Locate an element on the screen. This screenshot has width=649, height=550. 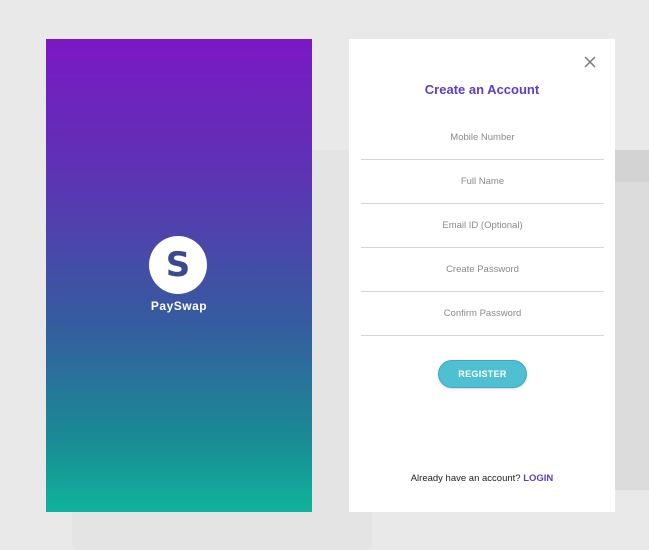
email-field is located at coordinates (482, 226).